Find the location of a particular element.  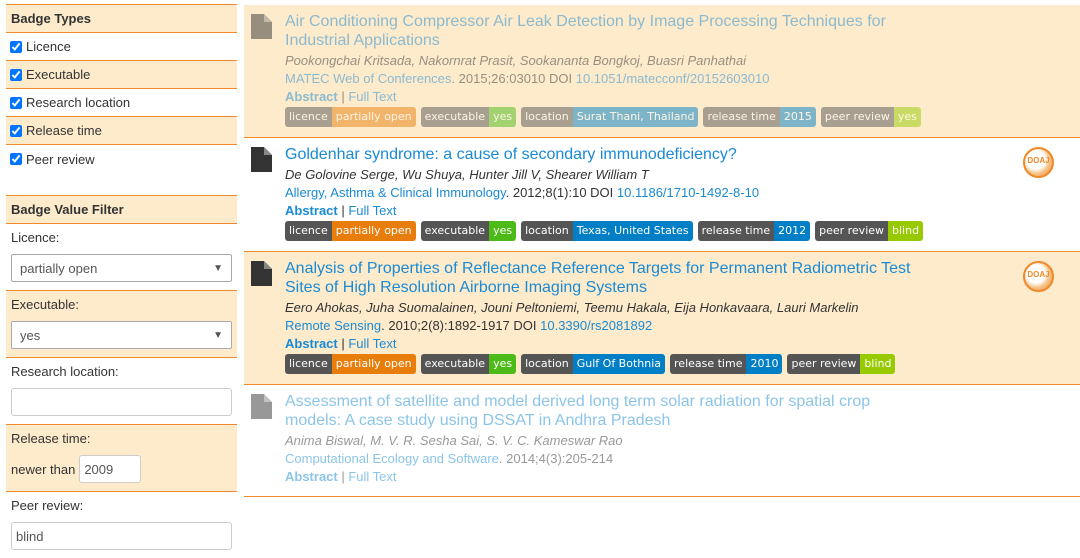

peer-review-input: blind is located at coordinates (121, 536).